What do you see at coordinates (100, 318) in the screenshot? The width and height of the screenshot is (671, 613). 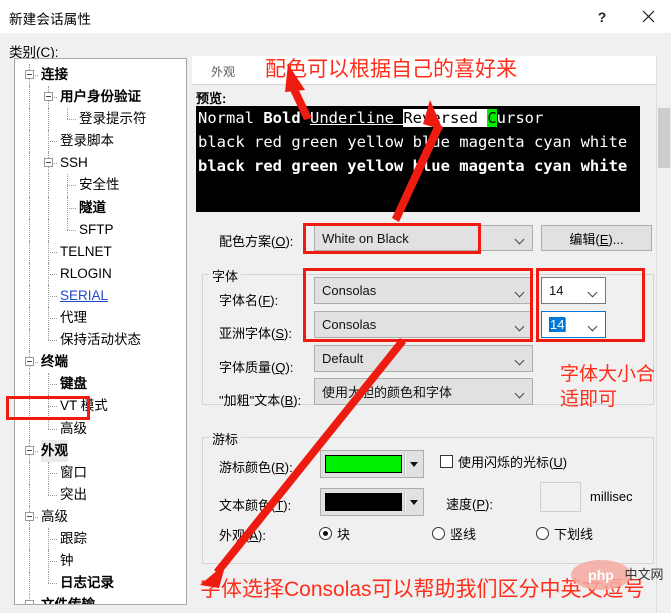 I see `tree-item: 代理` at bounding box center [100, 318].